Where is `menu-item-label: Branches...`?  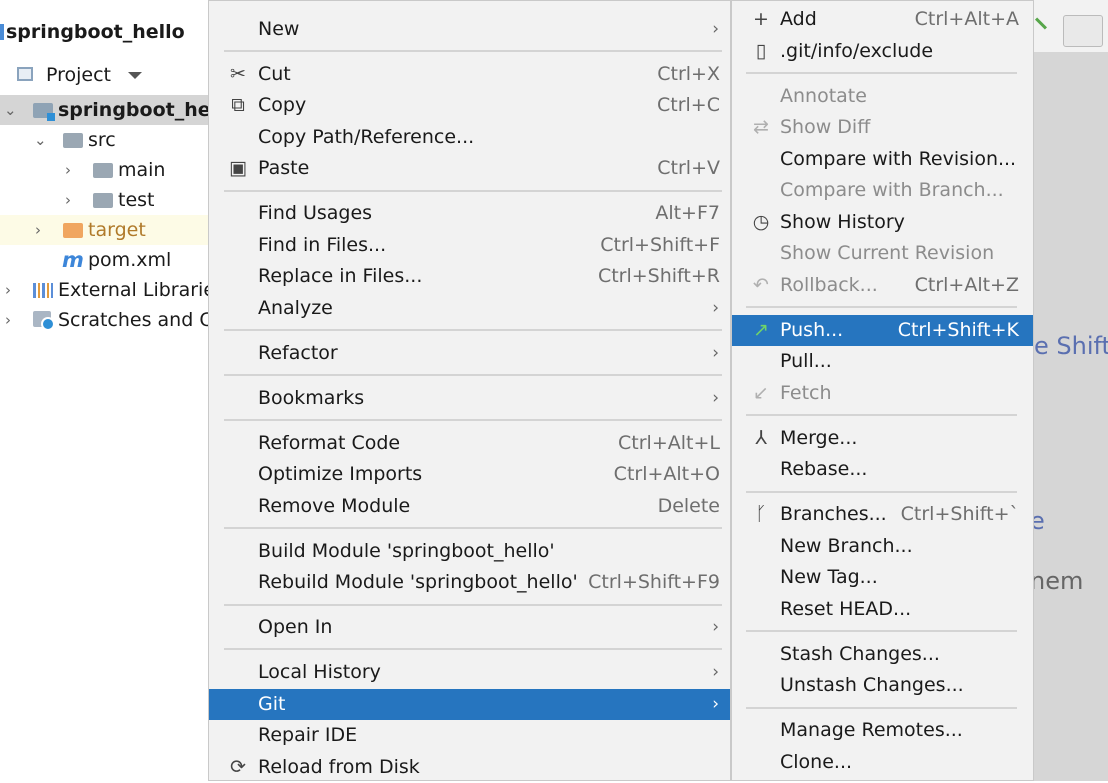 menu-item-label: Branches... is located at coordinates (833, 514).